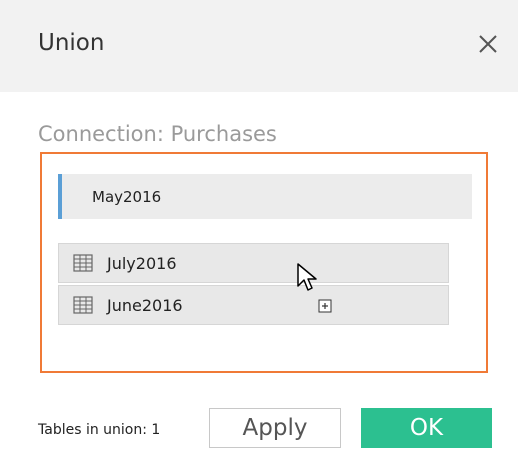 This screenshot has width=518, height=476. What do you see at coordinates (307, 280) in the screenshot?
I see `mouse-cursor-icon` at bounding box center [307, 280].